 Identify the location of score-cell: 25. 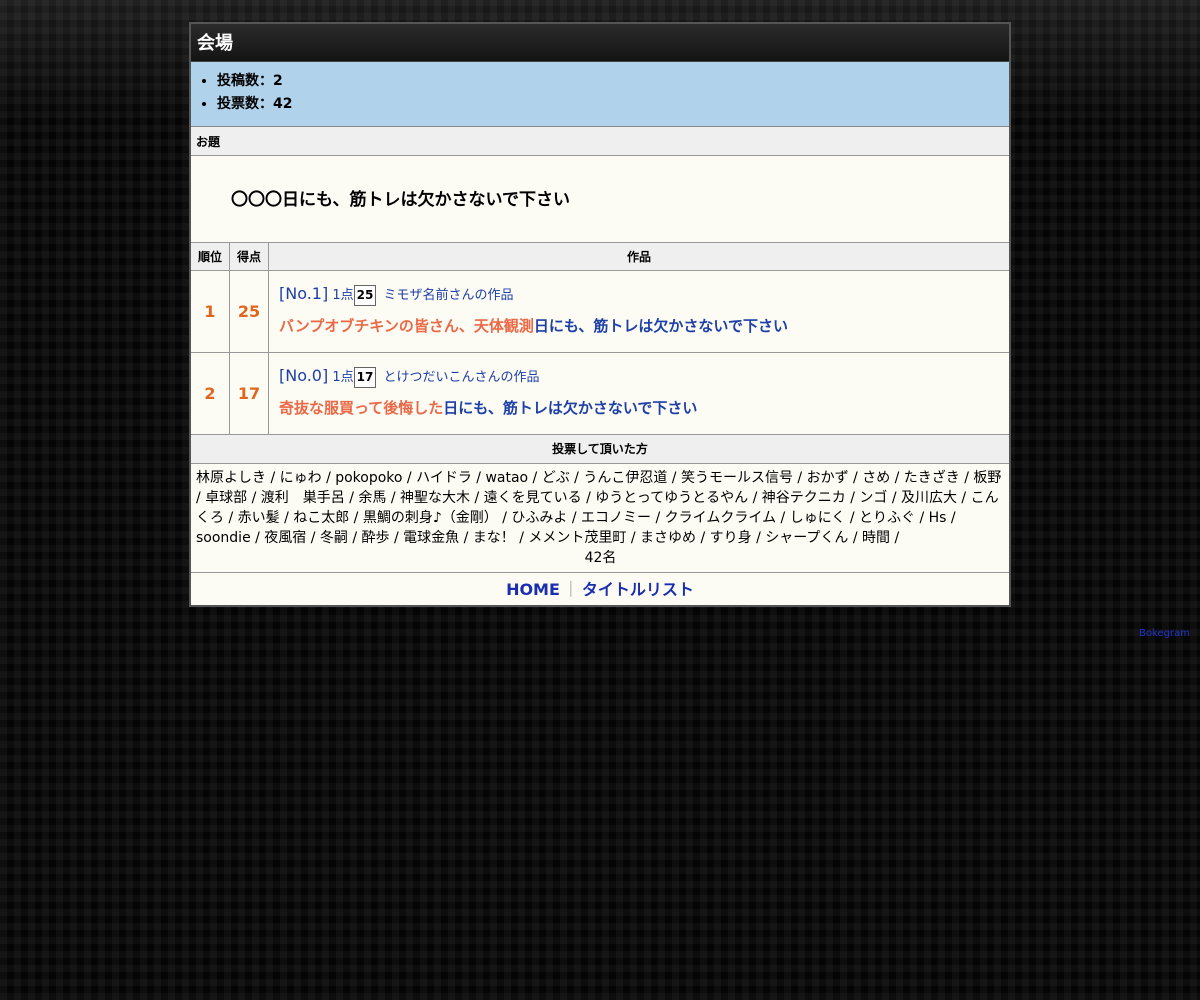
(249, 311).